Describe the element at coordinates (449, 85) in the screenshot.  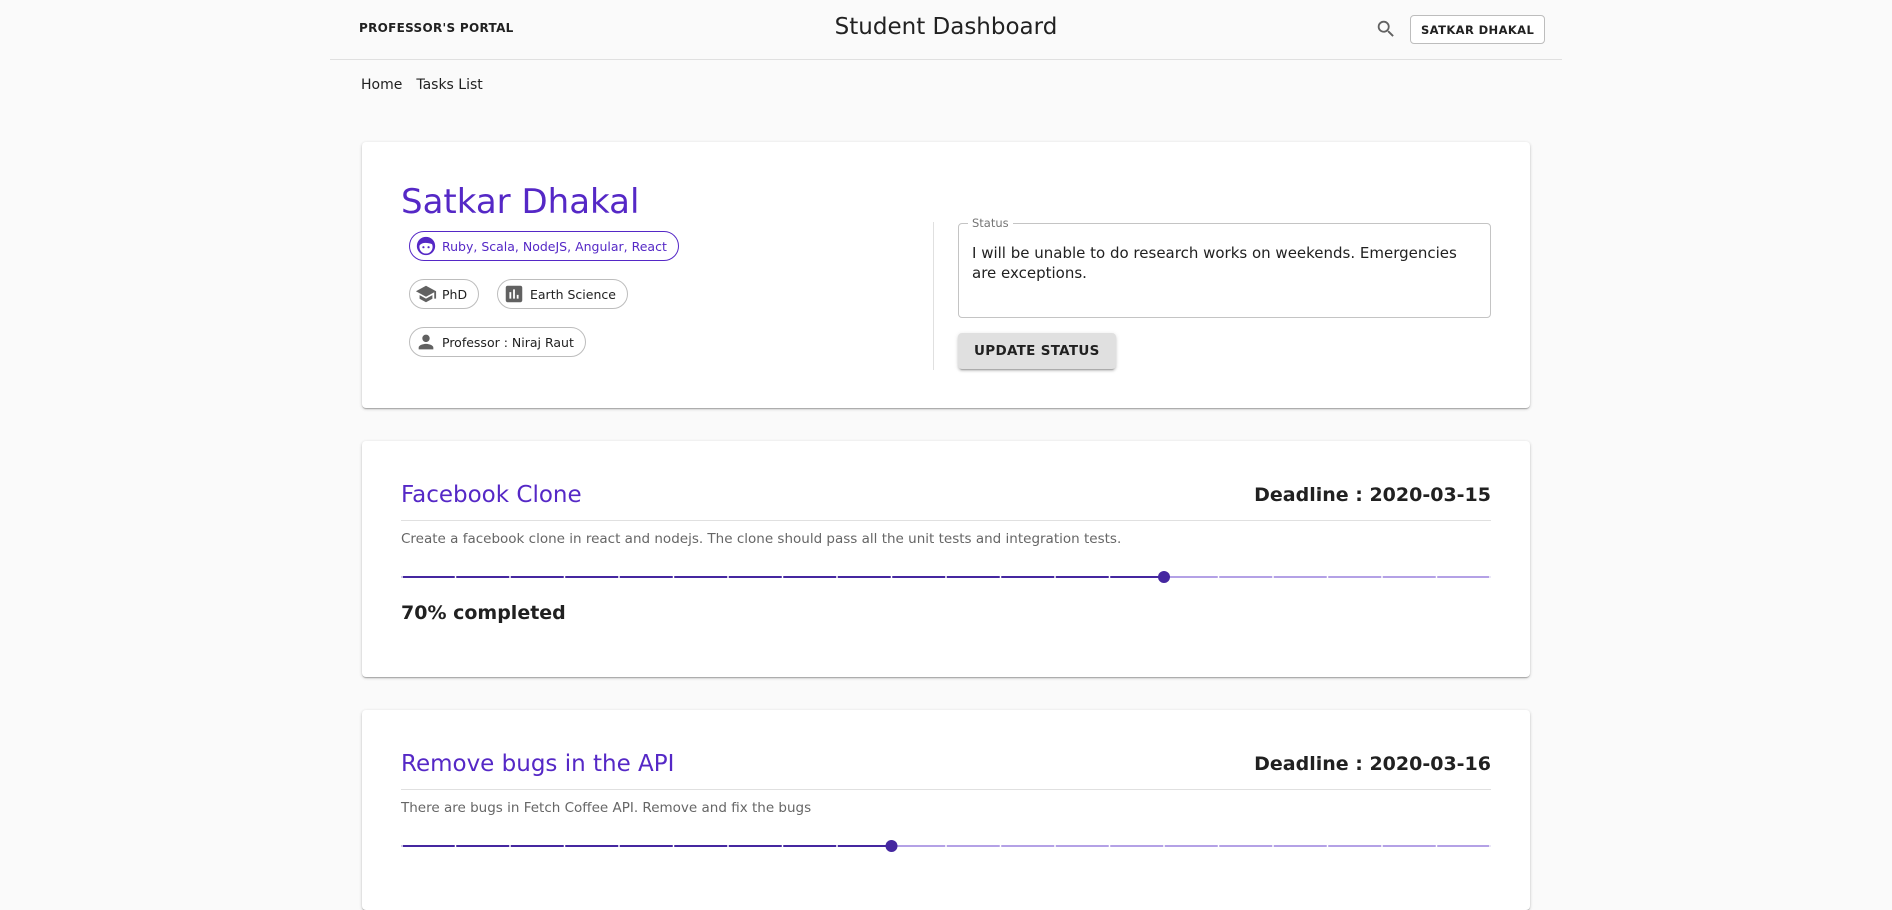
I see `nav-tasks-list-link: Tasks List` at that location.